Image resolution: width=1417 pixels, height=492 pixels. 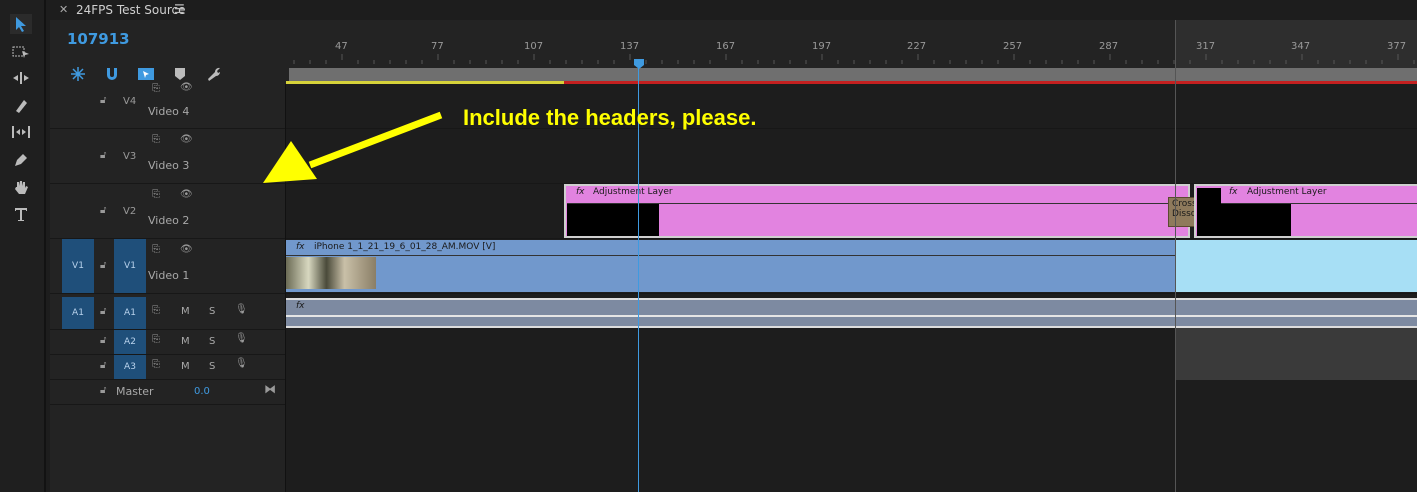 What do you see at coordinates (130, 367) in the screenshot?
I see `track-target-a3: A3` at bounding box center [130, 367].